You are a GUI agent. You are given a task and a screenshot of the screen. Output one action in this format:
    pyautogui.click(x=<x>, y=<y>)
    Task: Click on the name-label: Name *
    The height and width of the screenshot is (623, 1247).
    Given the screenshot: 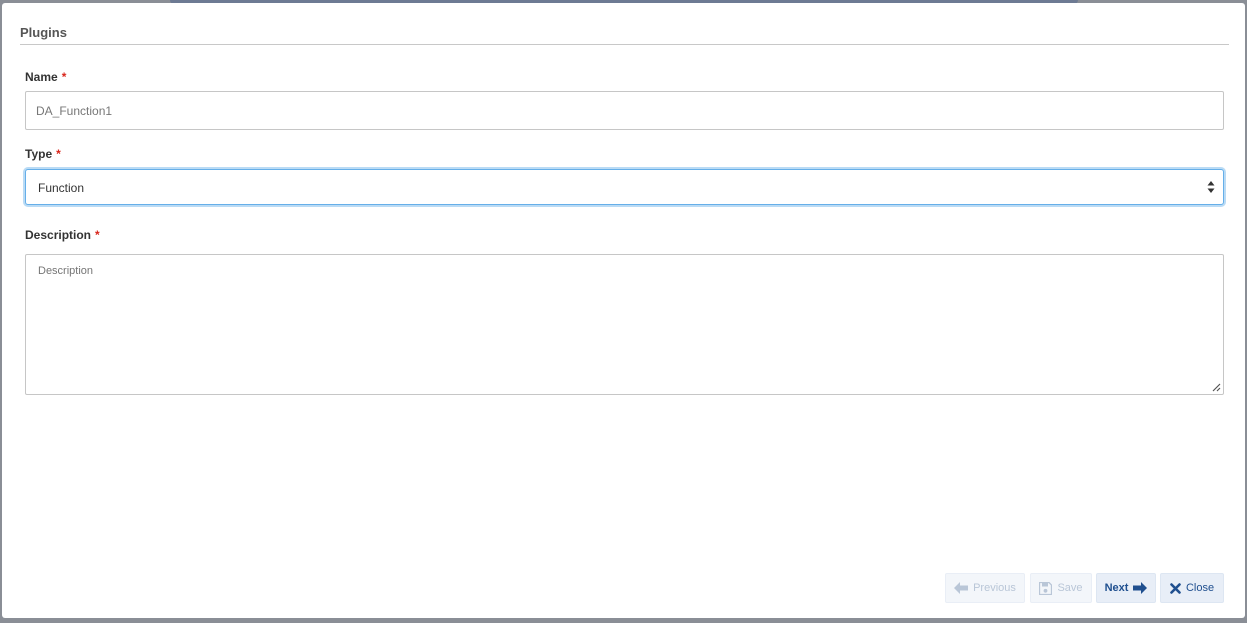 What is the action you would take?
    pyautogui.click(x=45, y=77)
    